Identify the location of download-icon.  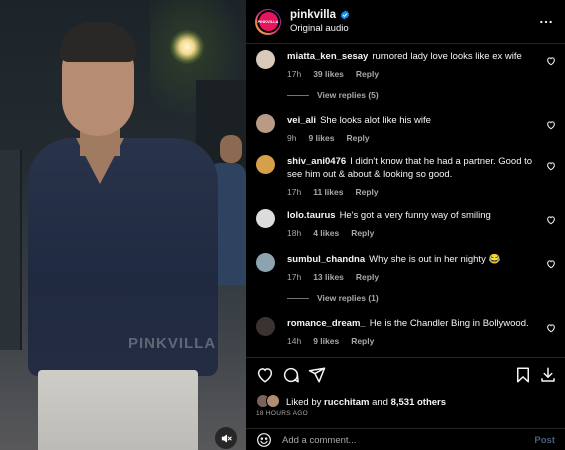
(548, 375).